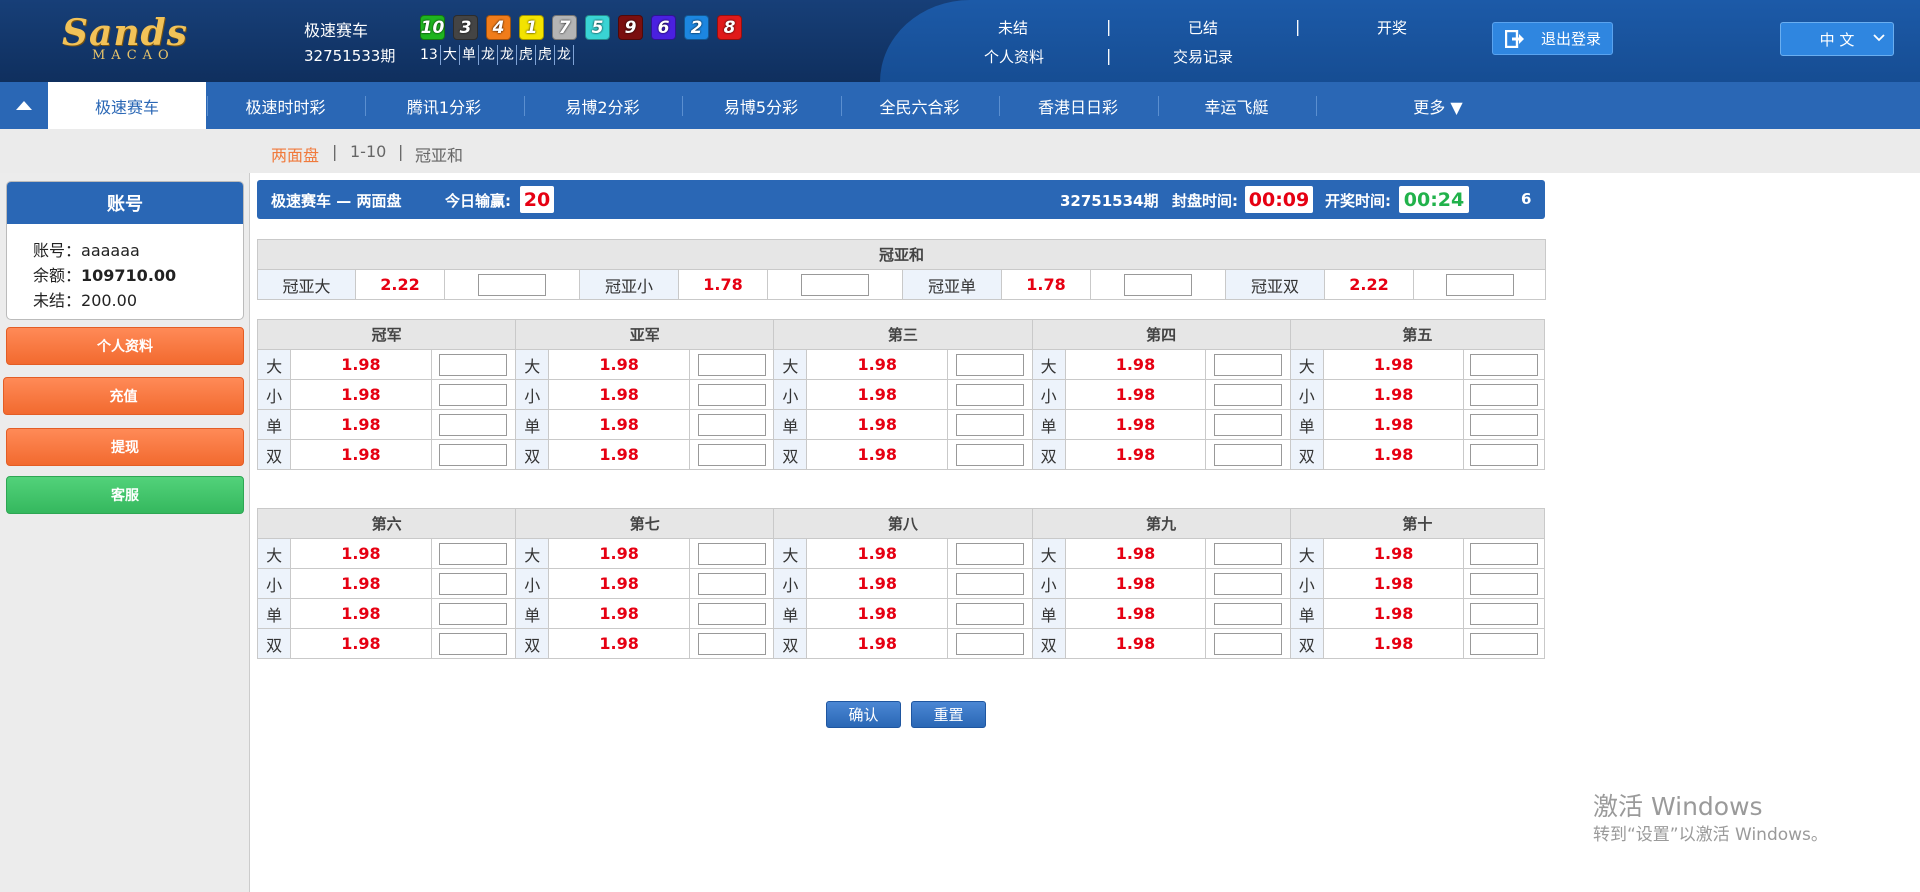  Describe the element at coordinates (761, 105) in the screenshot. I see `nav-tab-game: 易博5分彩` at that location.